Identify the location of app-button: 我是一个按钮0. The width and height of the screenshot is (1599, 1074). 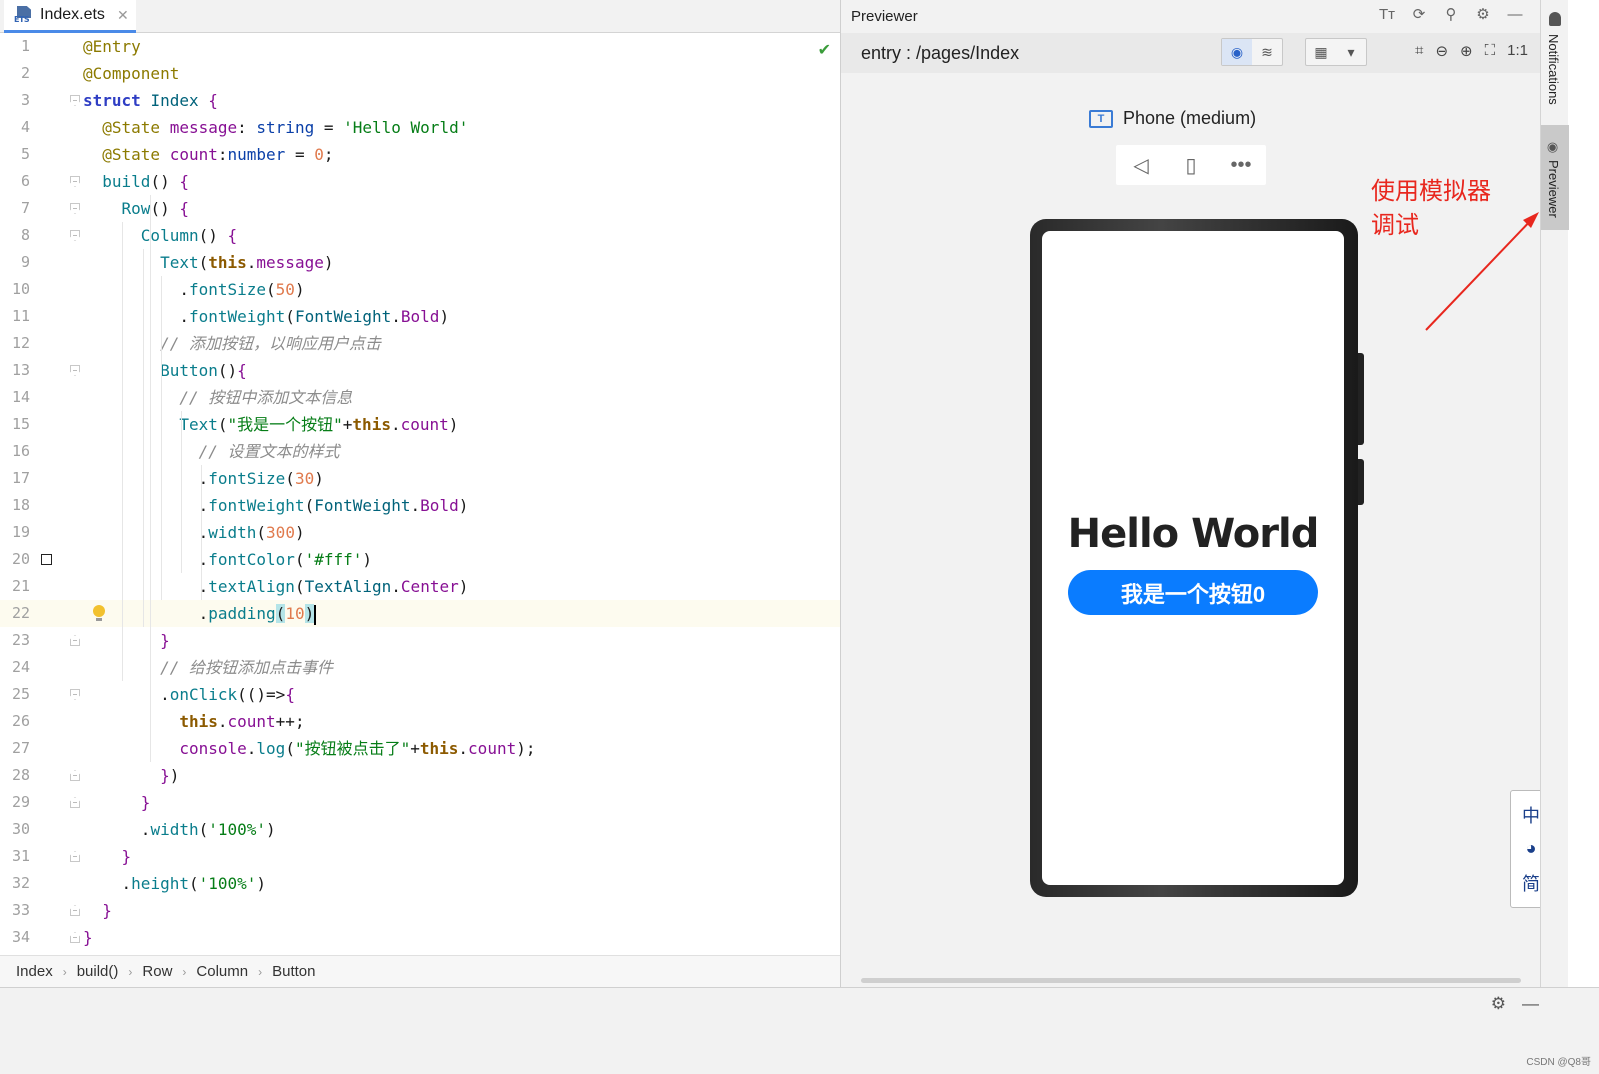
(1193, 592).